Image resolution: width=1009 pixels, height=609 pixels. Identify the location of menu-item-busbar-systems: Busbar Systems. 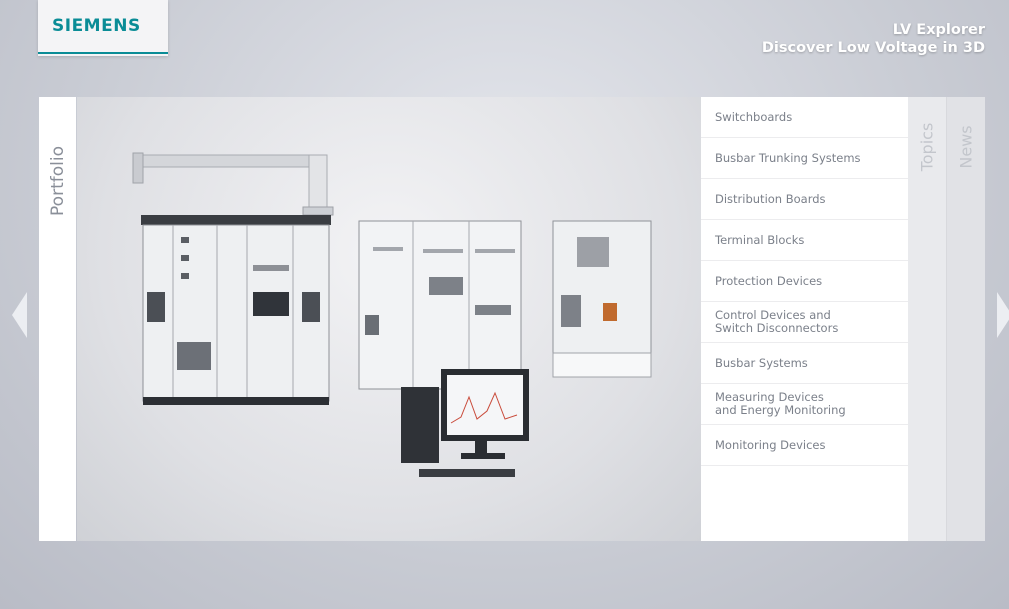
(804, 363).